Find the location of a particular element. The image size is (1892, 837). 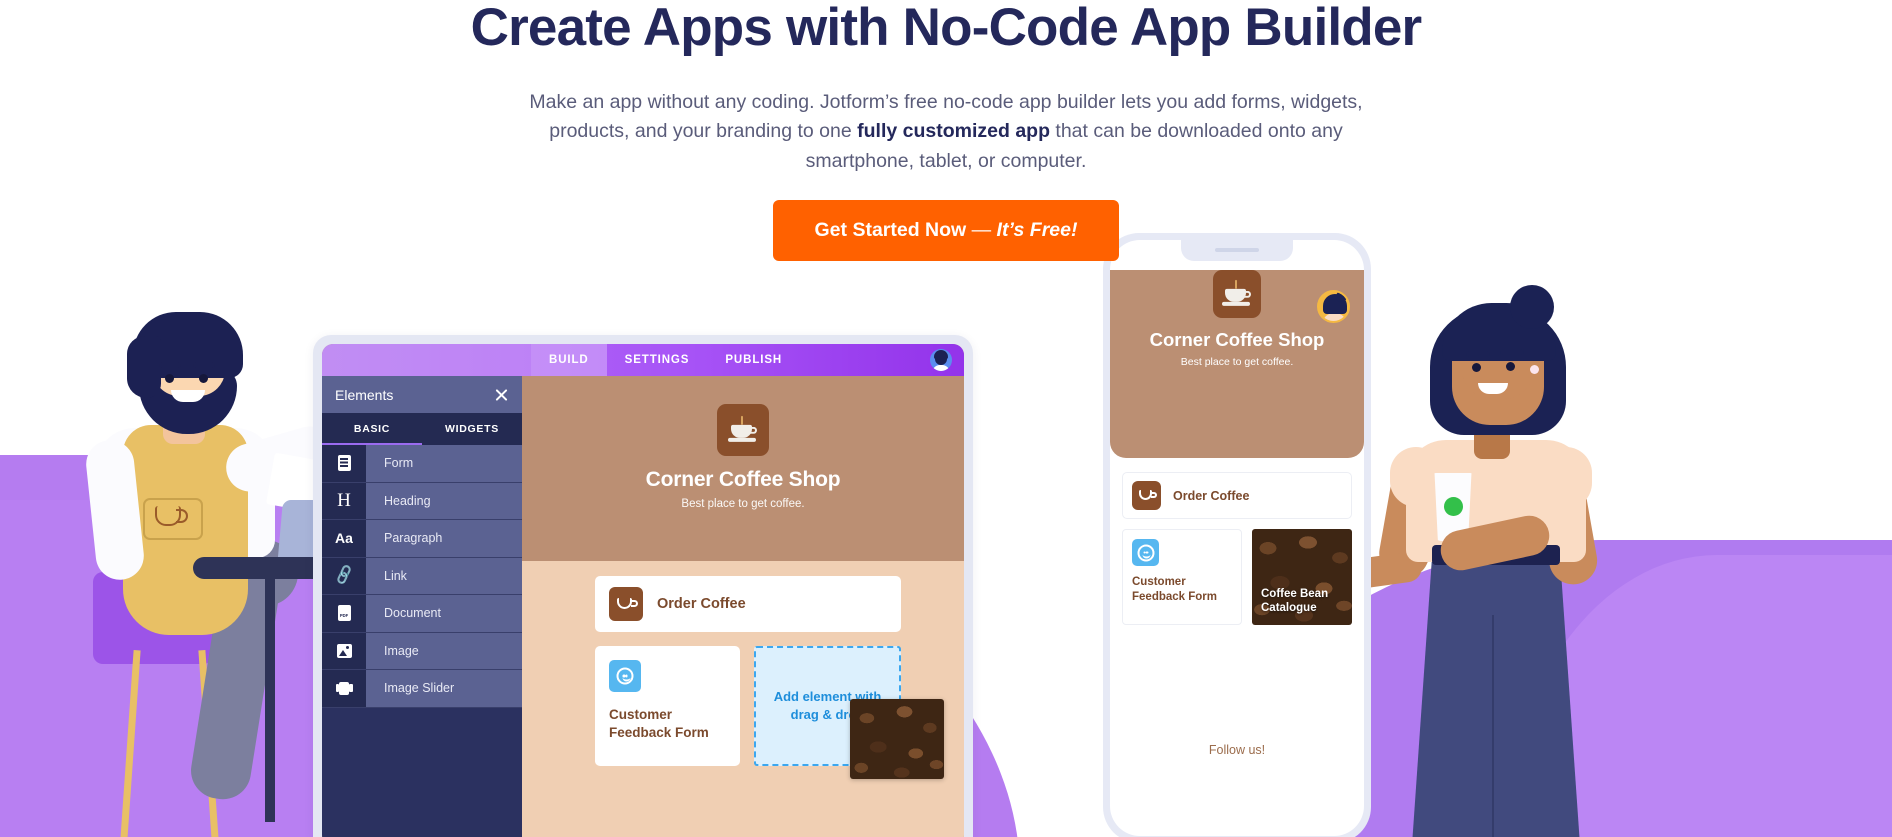

order-coffee-card: Order Coffee is located at coordinates (748, 604).